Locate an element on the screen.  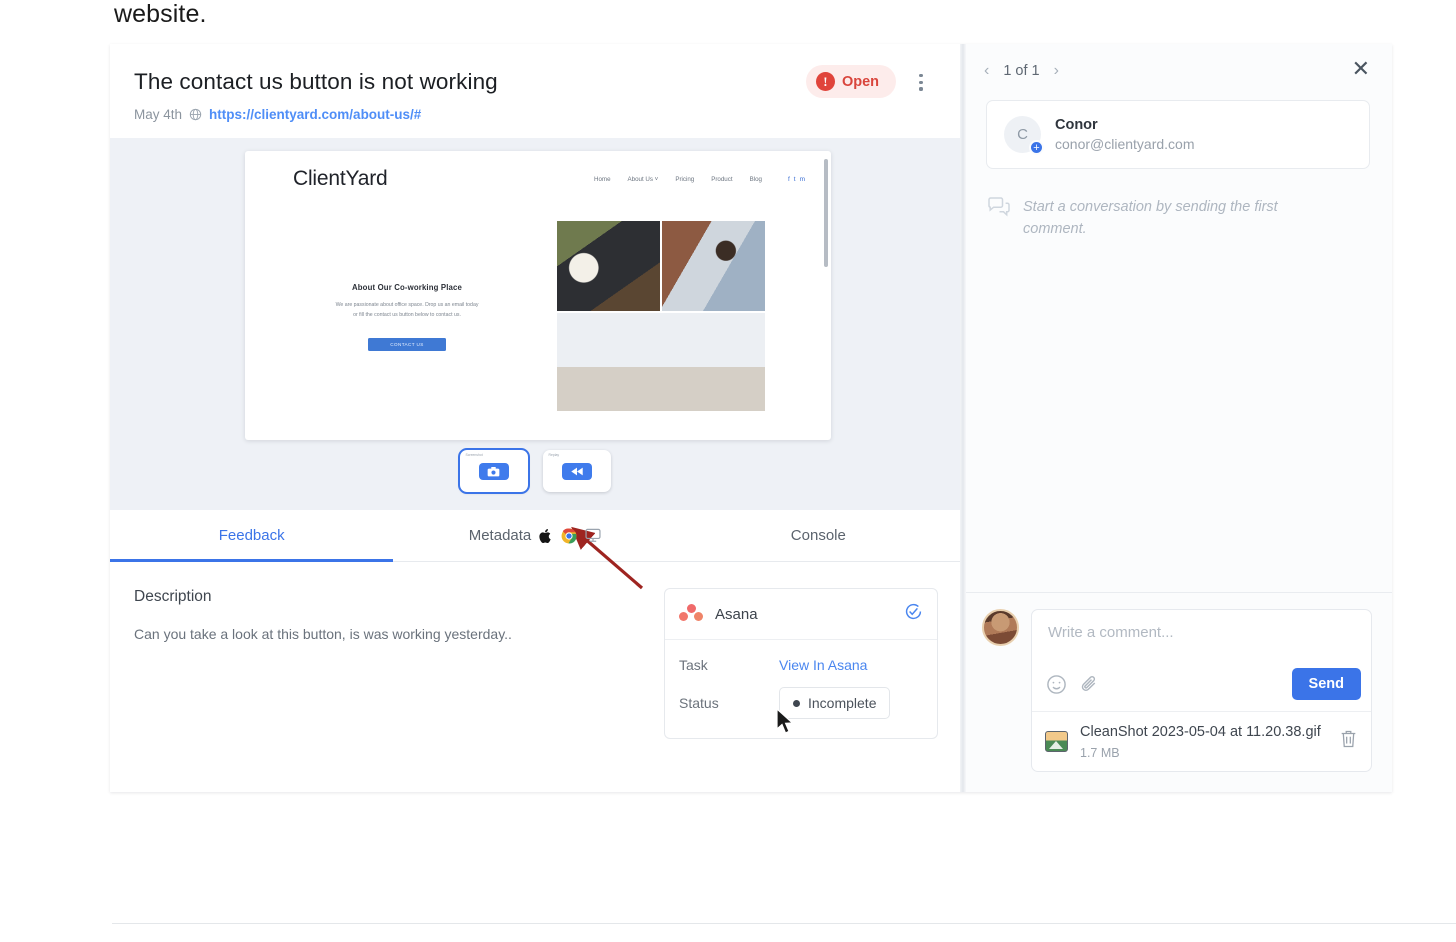
tab-label: Metadata is located at coordinates (500, 535).